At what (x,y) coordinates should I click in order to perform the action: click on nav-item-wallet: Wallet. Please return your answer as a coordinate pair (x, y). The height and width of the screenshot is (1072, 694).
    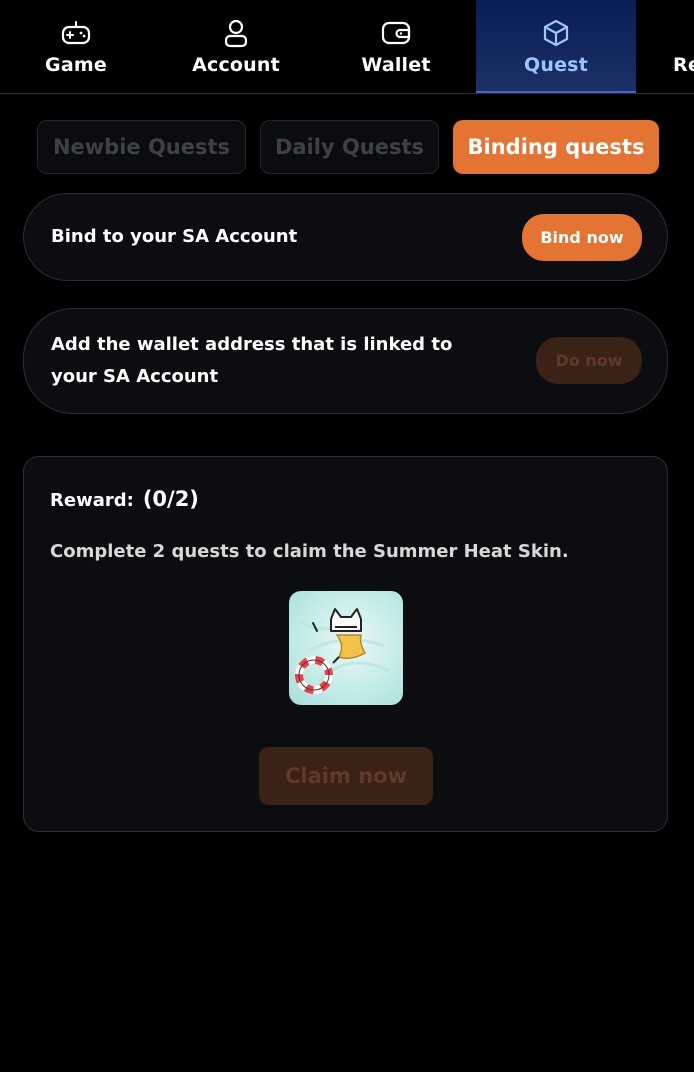
    Looking at the image, I should click on (396, 46).